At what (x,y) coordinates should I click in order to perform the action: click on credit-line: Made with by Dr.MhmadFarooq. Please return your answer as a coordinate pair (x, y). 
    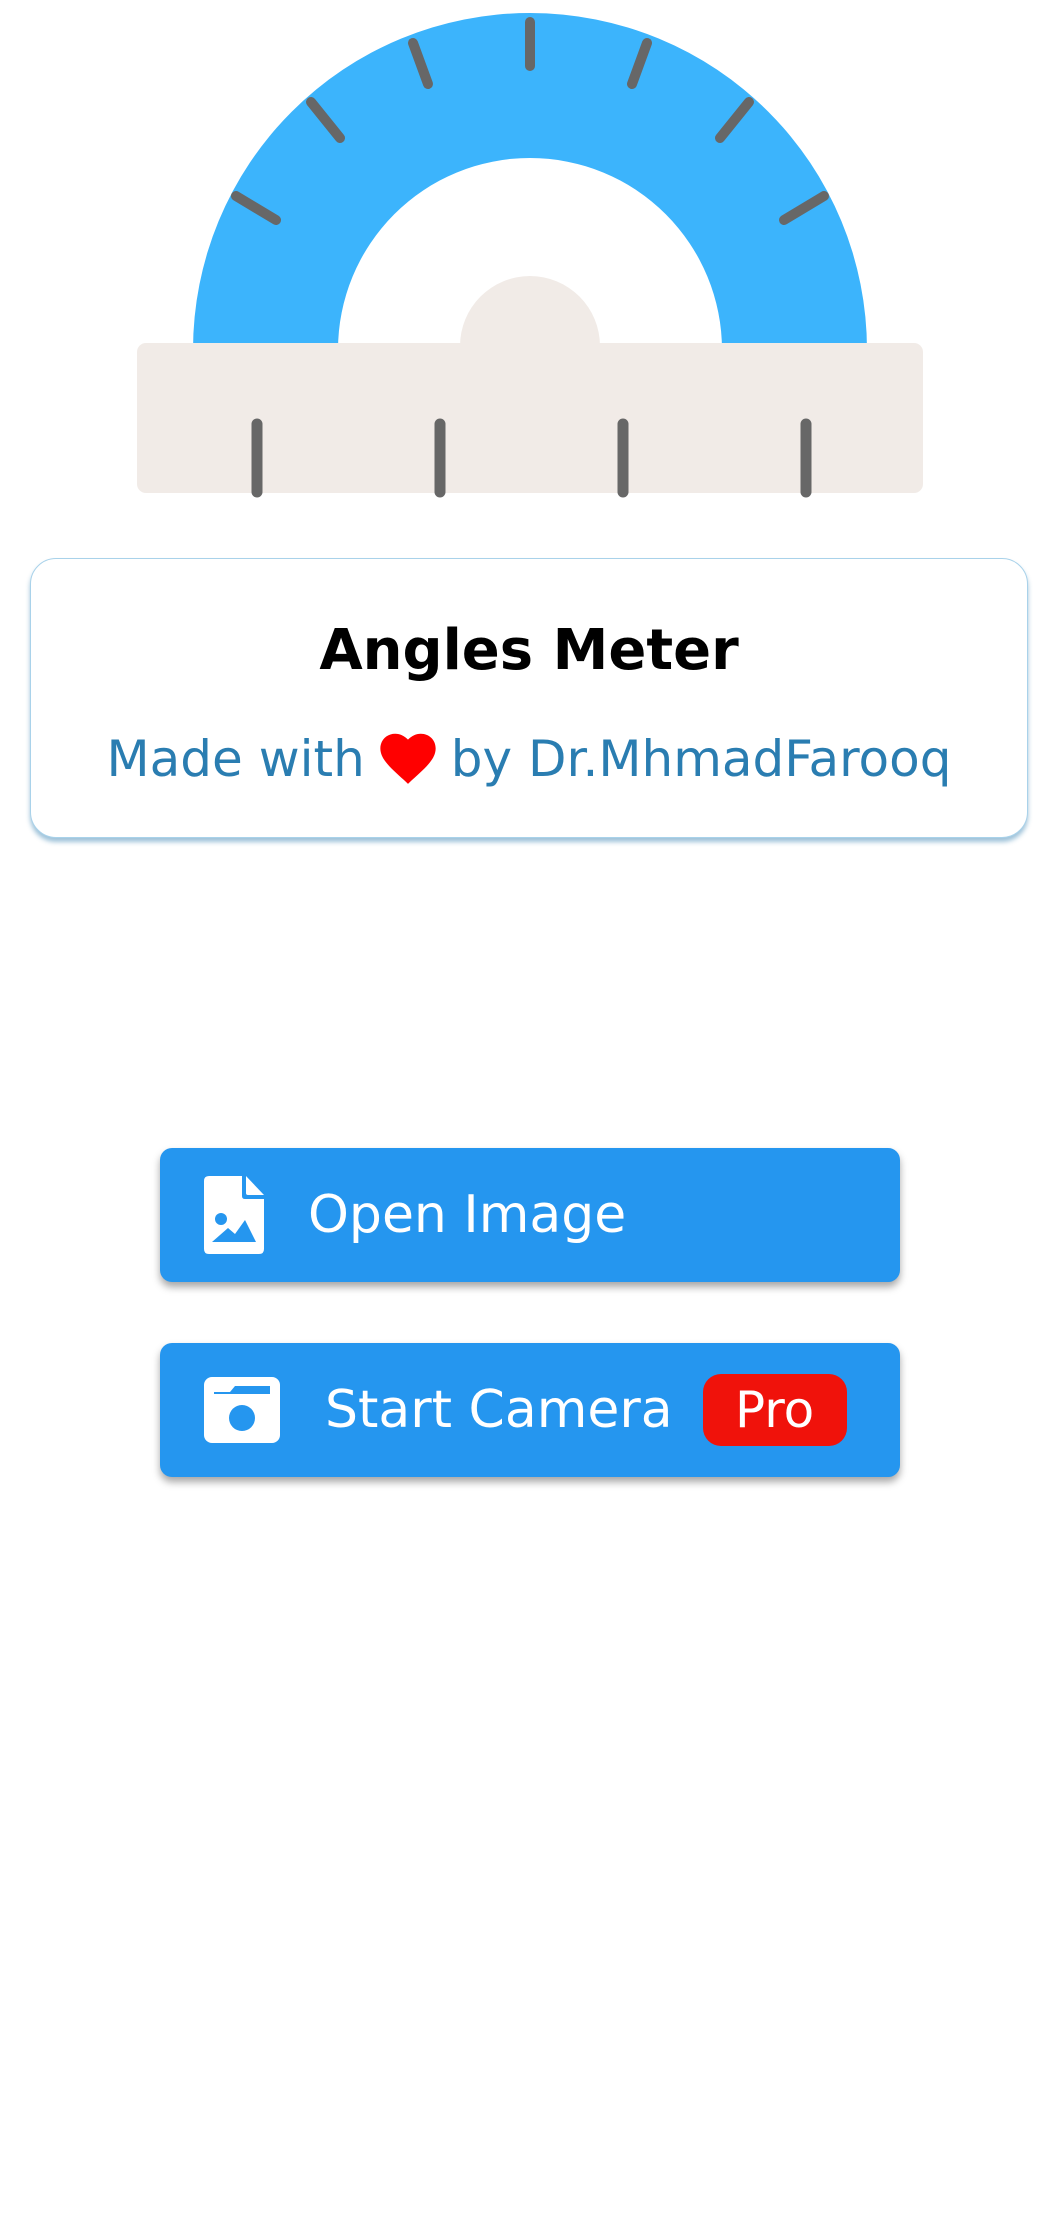
    Looking at the image, I should click on (529, 759).